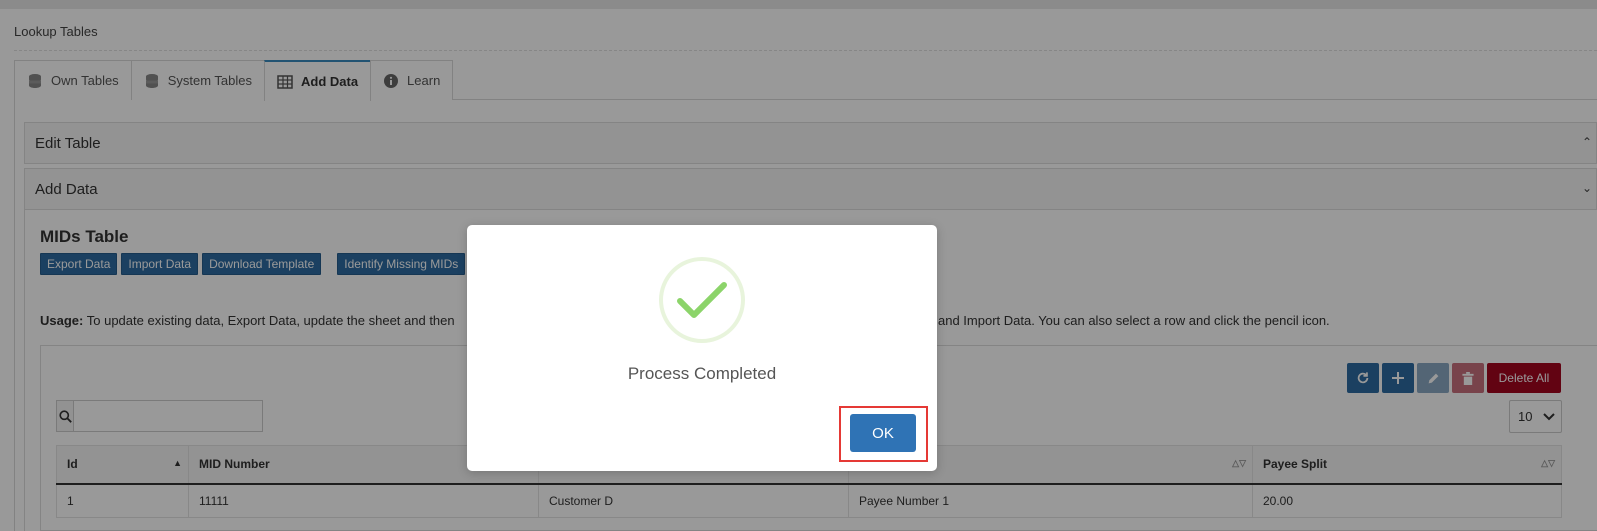 This screenshot has width=1597, height=531. I want to click on ok-button: OK, so click(883, 433).